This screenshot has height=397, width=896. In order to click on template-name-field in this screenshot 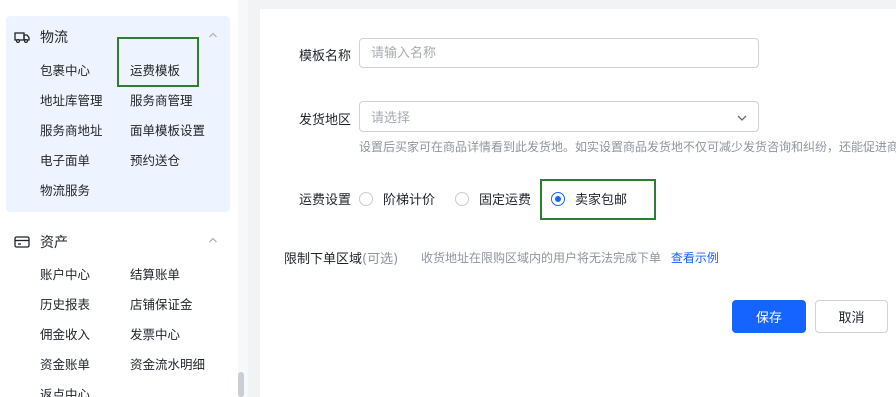, I will do `click(559, 53)`.